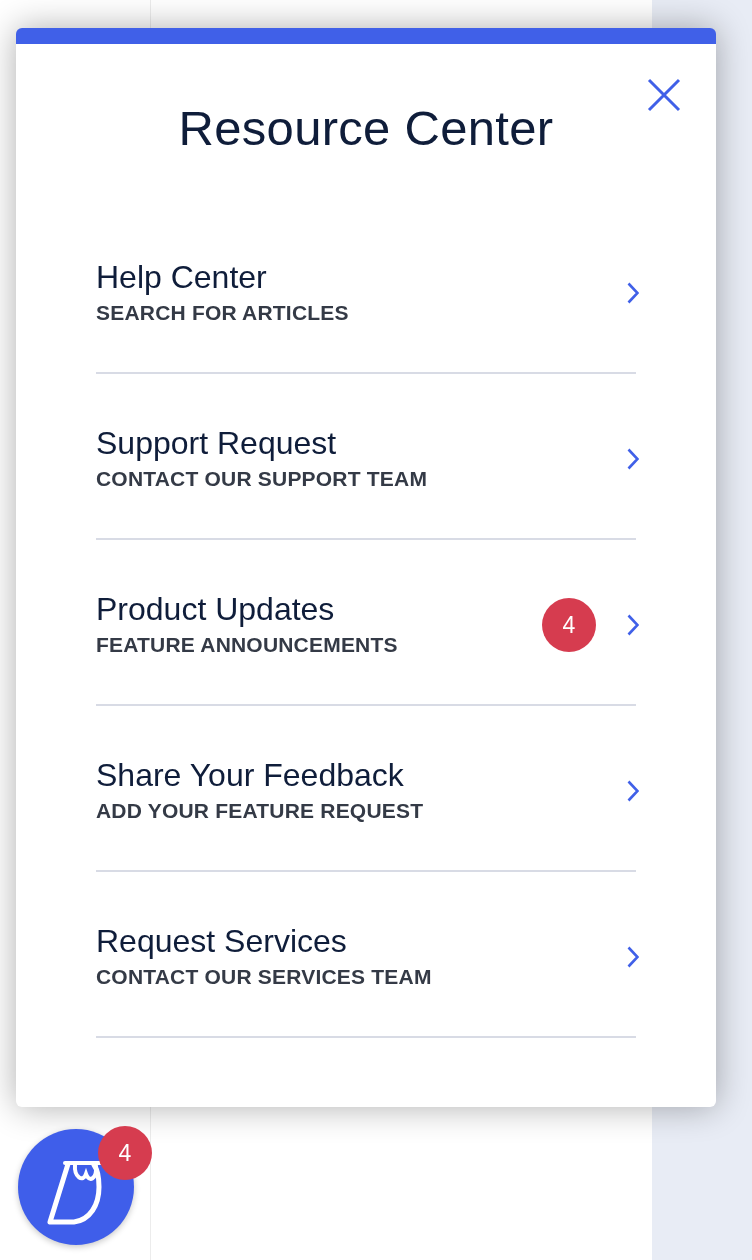 This screenshot has height=1260, width=752. What do you see at coordinates (216, 443) in the screenshot?
I see `menu-item-title: Support Request` at bounding box center [216, 443].